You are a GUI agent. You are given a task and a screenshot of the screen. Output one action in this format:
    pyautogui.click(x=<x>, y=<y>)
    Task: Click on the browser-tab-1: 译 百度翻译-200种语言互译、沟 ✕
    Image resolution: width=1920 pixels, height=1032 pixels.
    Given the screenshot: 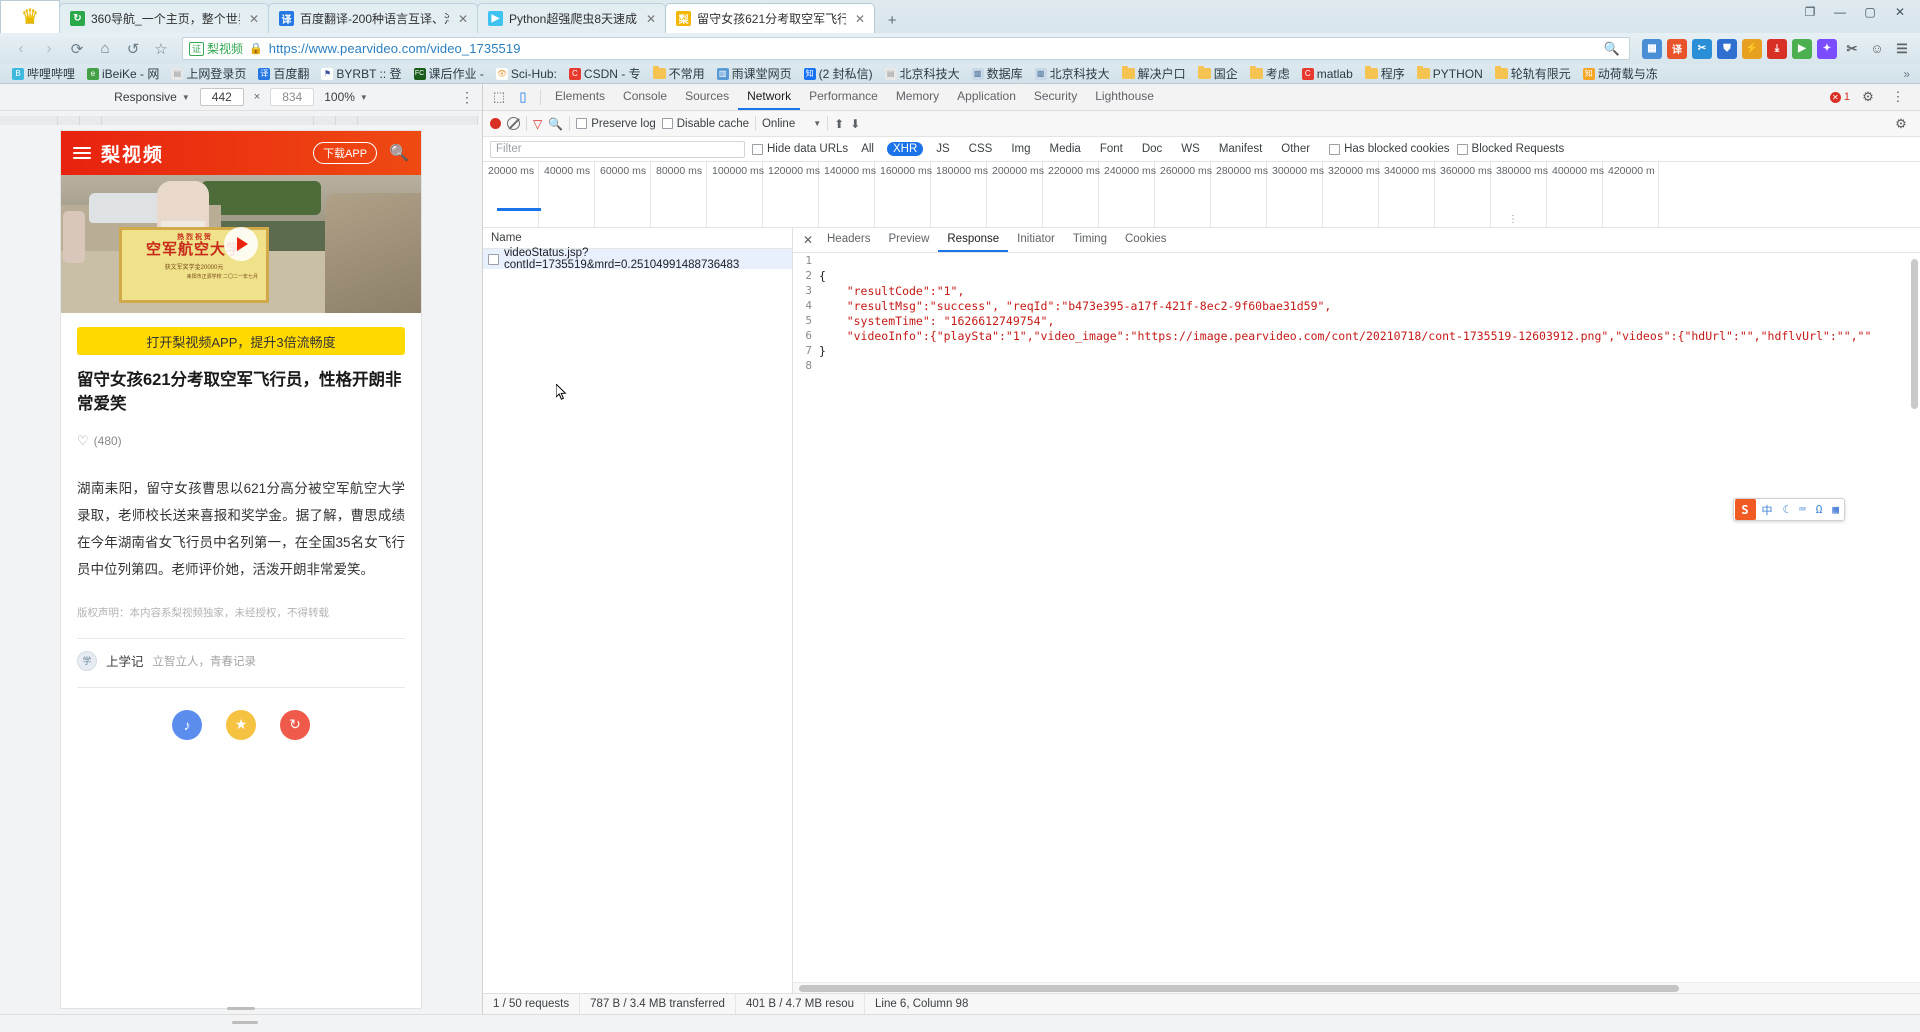 What is the action you would take?
    pyautogui.click(x=373, y=18)
    